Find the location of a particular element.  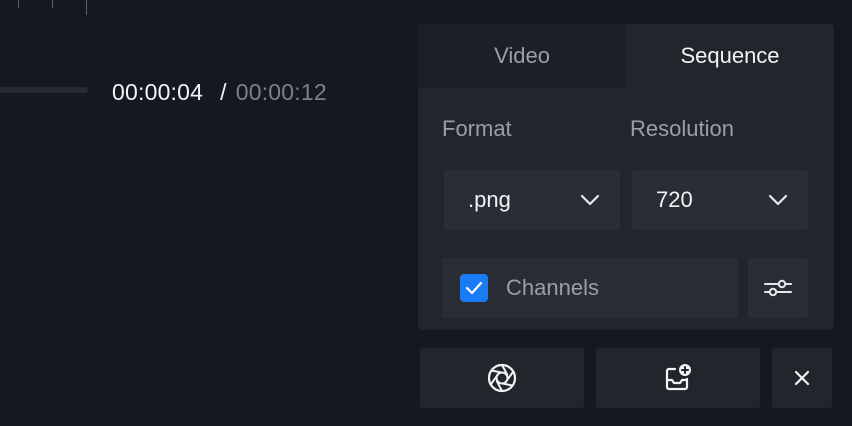

resolution-select: 720 is located at coordinates (720, 200).